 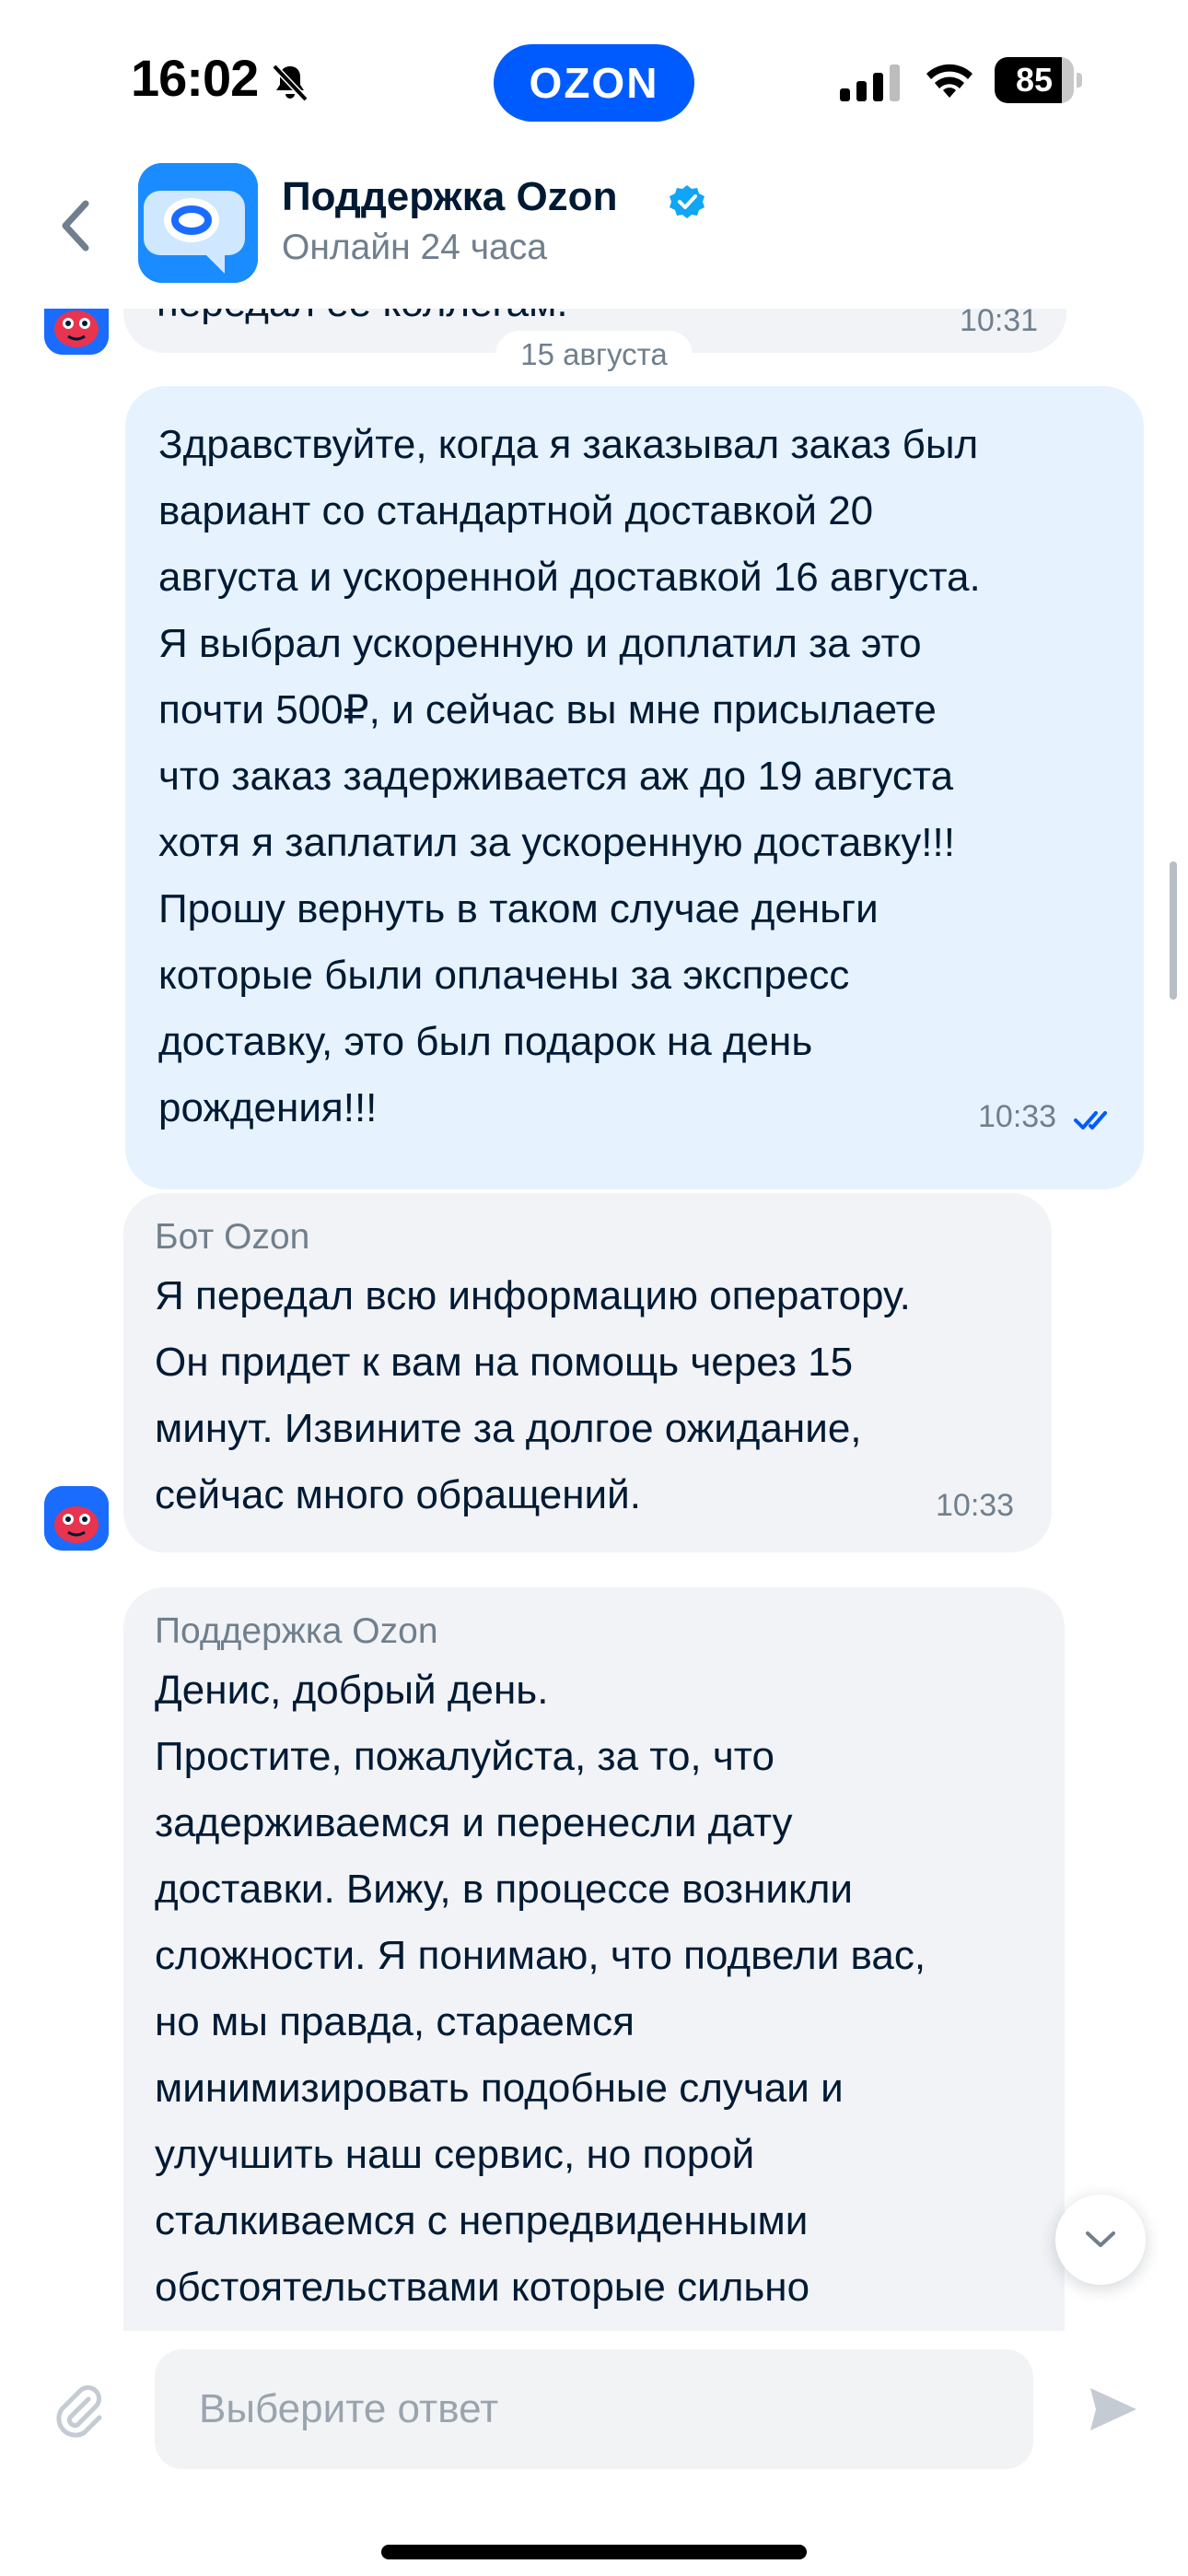 I want to click on scroll-to-bottom-button, so click(x=1100, y=2240).